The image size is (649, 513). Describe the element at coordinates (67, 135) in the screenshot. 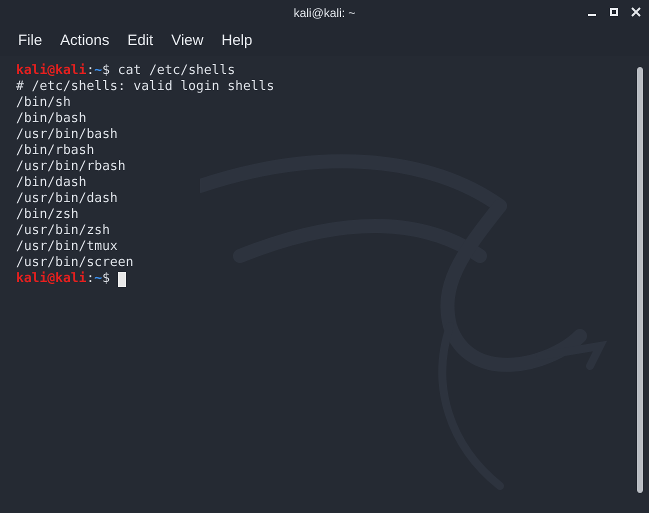

I see `output-line: /usr/bin/bash` at that location.